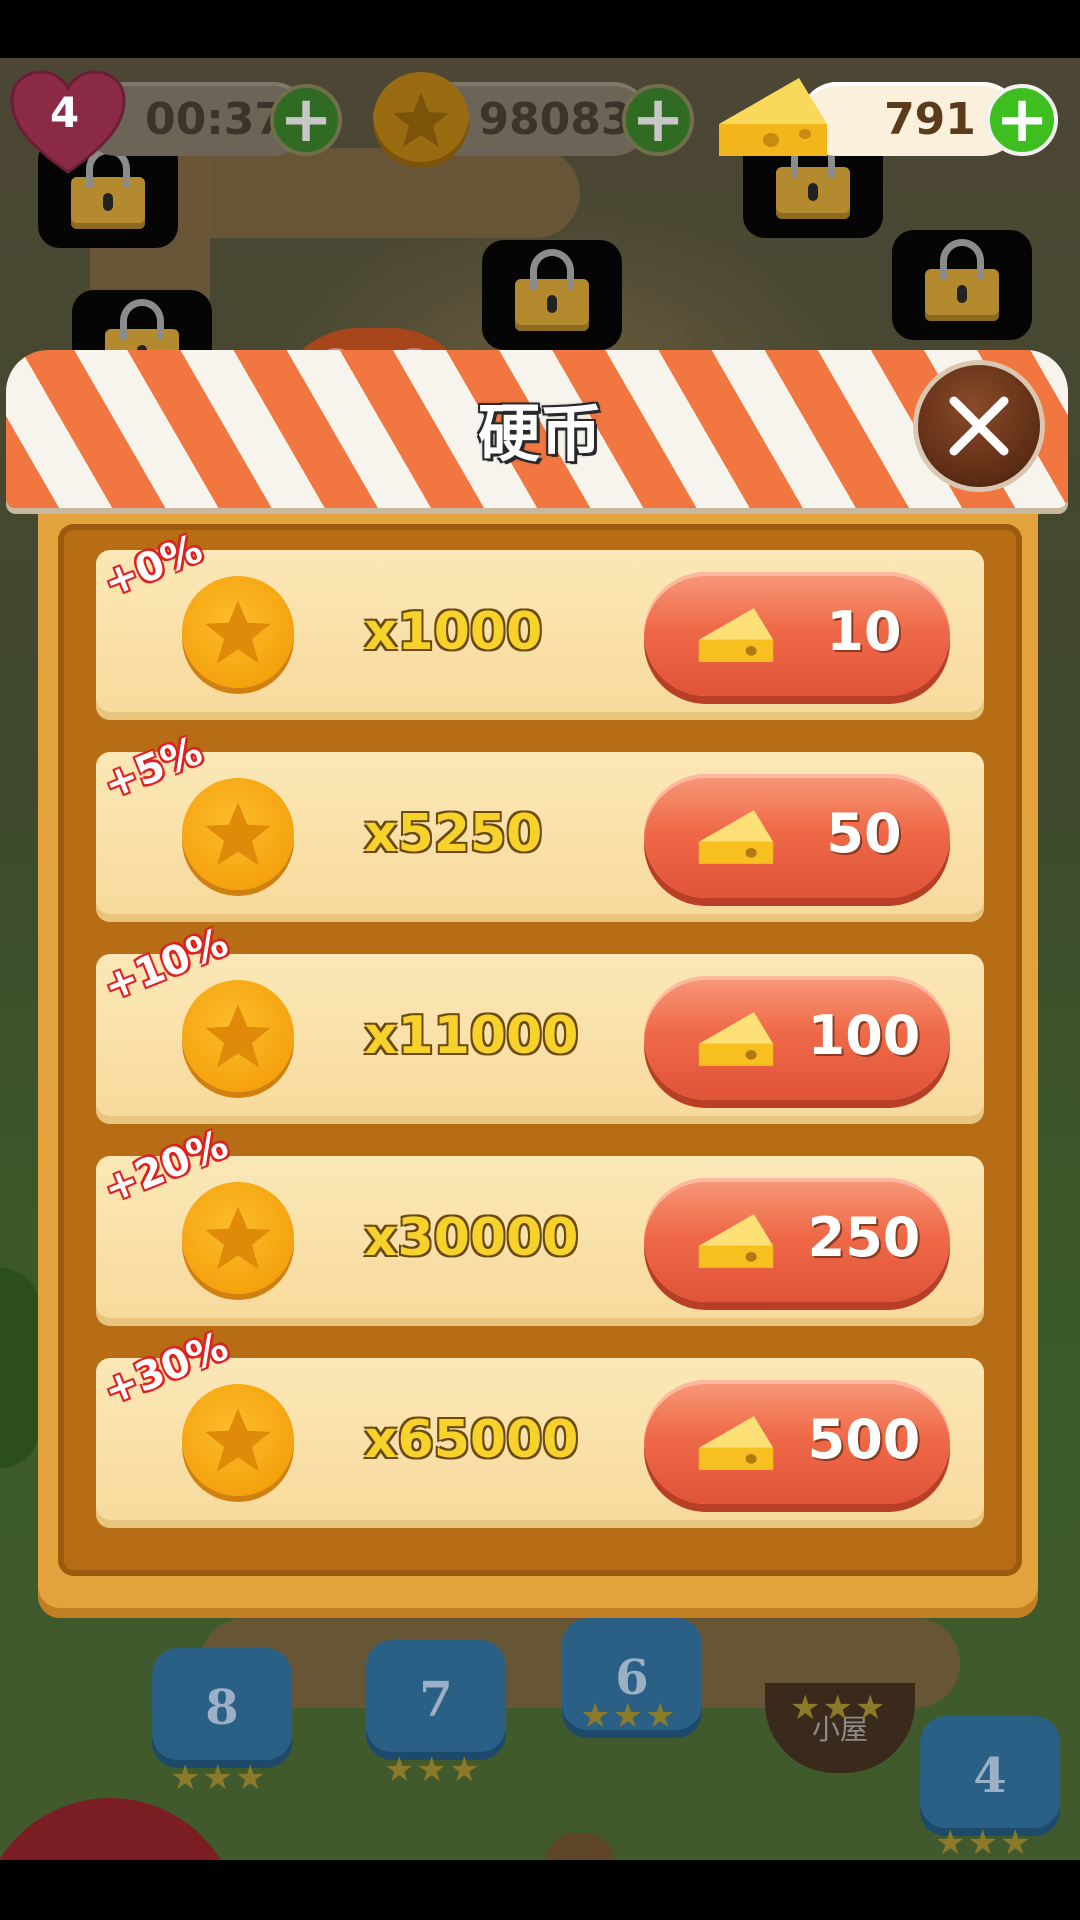  What do you see at coordinates (797, 1038) in the screenshot?
I see `buy-button: 100` at bounding box center [797, 1038].